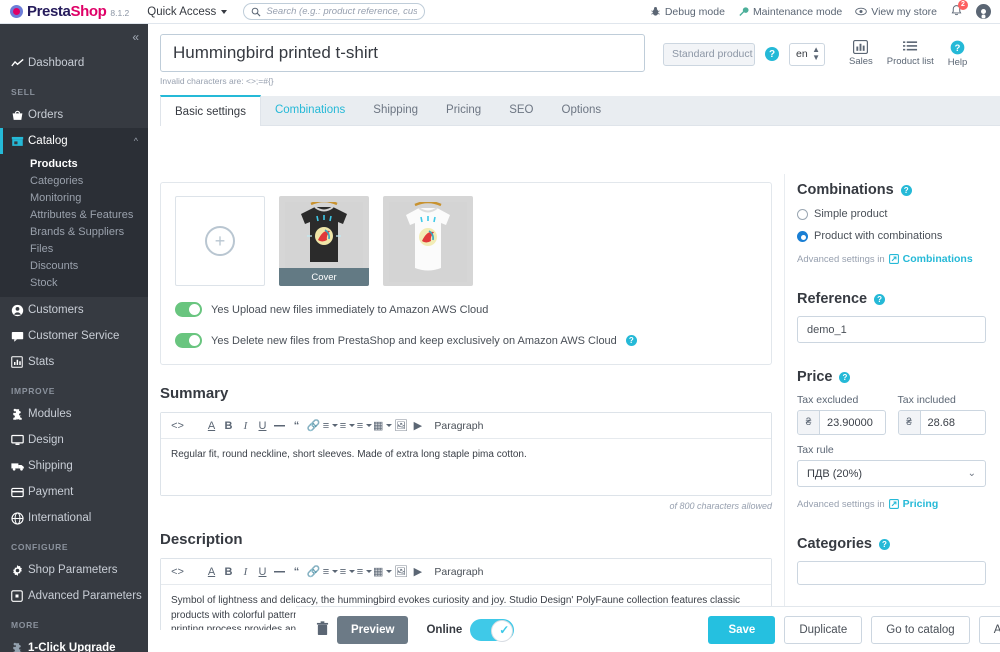 The image size is (1000, 652). I want to click on sidebar-subitem-files: Files, so click(74, 248).